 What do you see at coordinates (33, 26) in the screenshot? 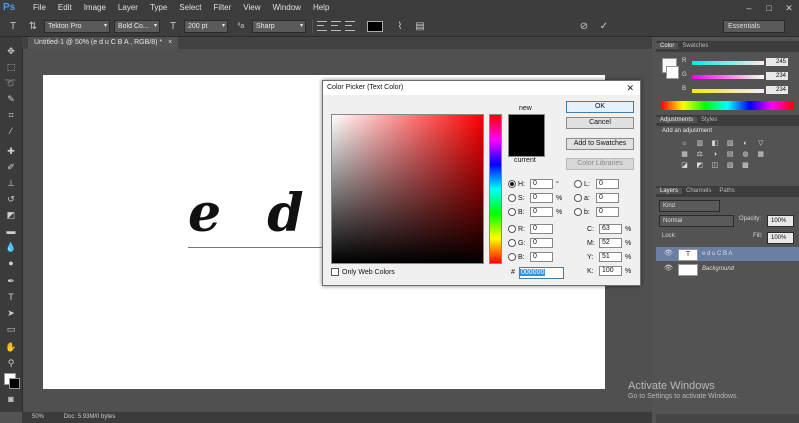
I see `text-orientation-icon: ⇅` at bounding box center [33, 26].